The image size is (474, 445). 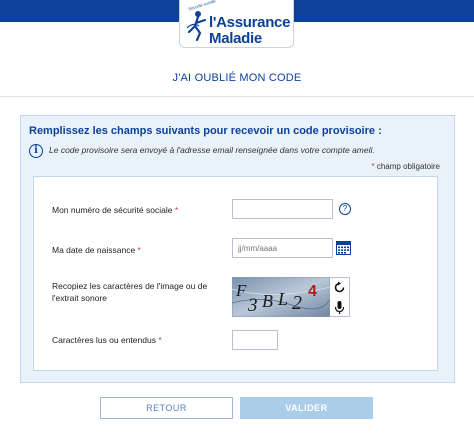 What do you see at coordinates (241, 290) in the screenshot?
I see `svg-text: F` at bounding box center [241, 290].